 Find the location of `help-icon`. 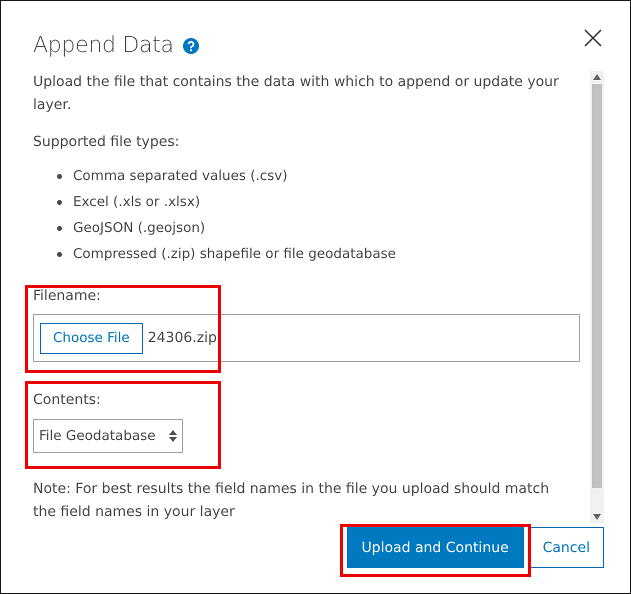

help-icon is located at coordinates (190, 46).